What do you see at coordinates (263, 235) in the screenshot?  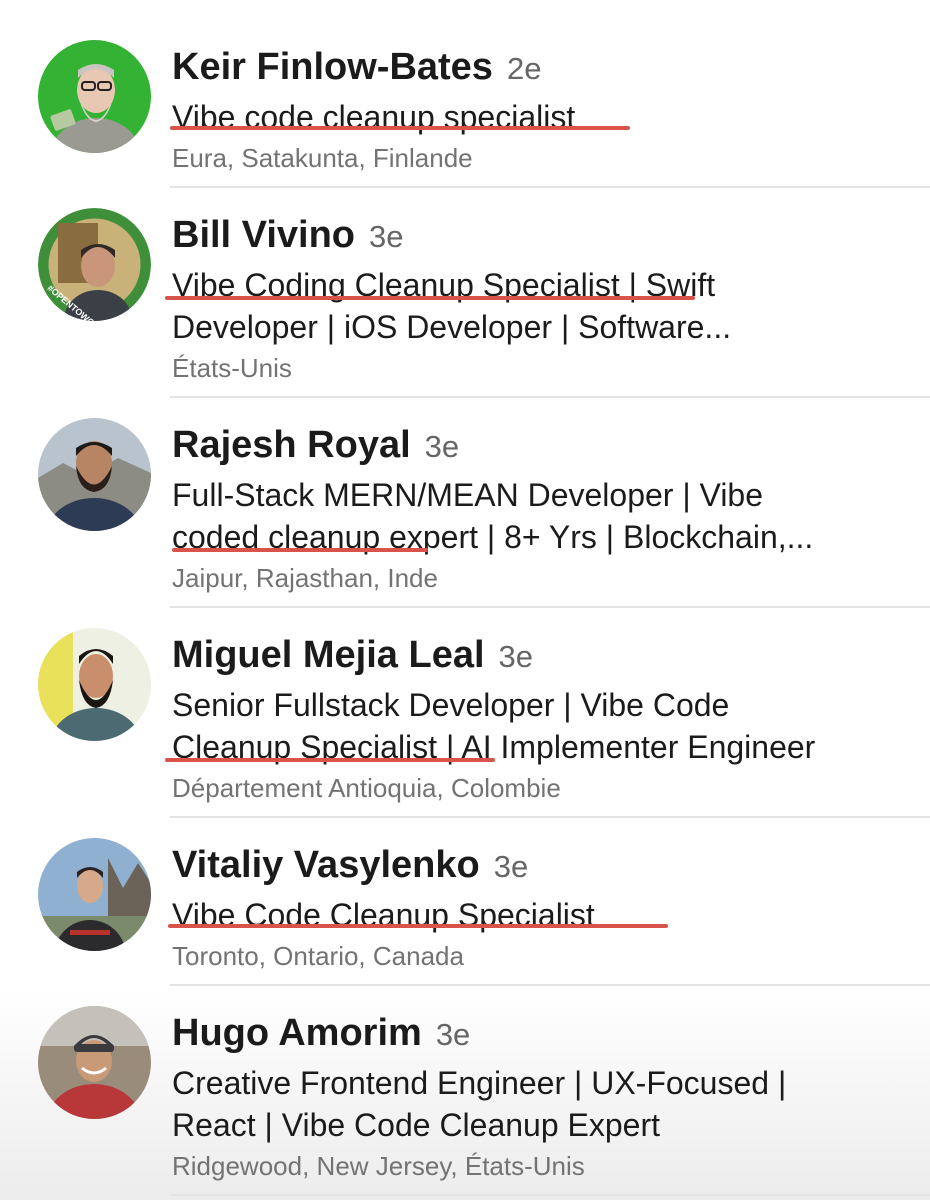 I see `profile-name: Bill Vivino` at bounding box center [263, 235].